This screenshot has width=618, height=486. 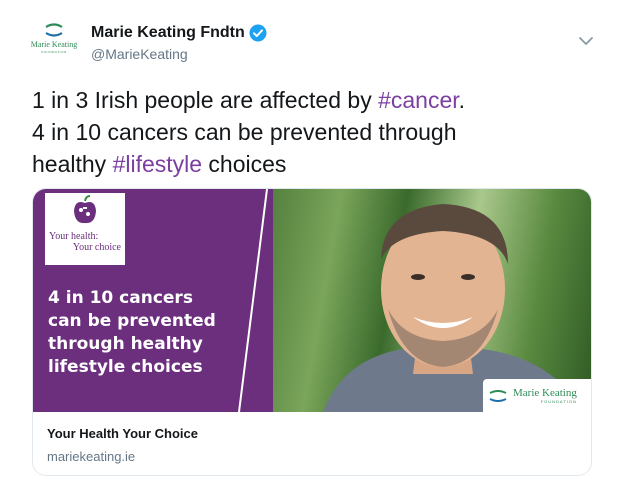 What do you see at coordinates (558, 401) in the screenshot?
I see `badge-line-2: FOUNDATION` at bounding box center [558, 401].